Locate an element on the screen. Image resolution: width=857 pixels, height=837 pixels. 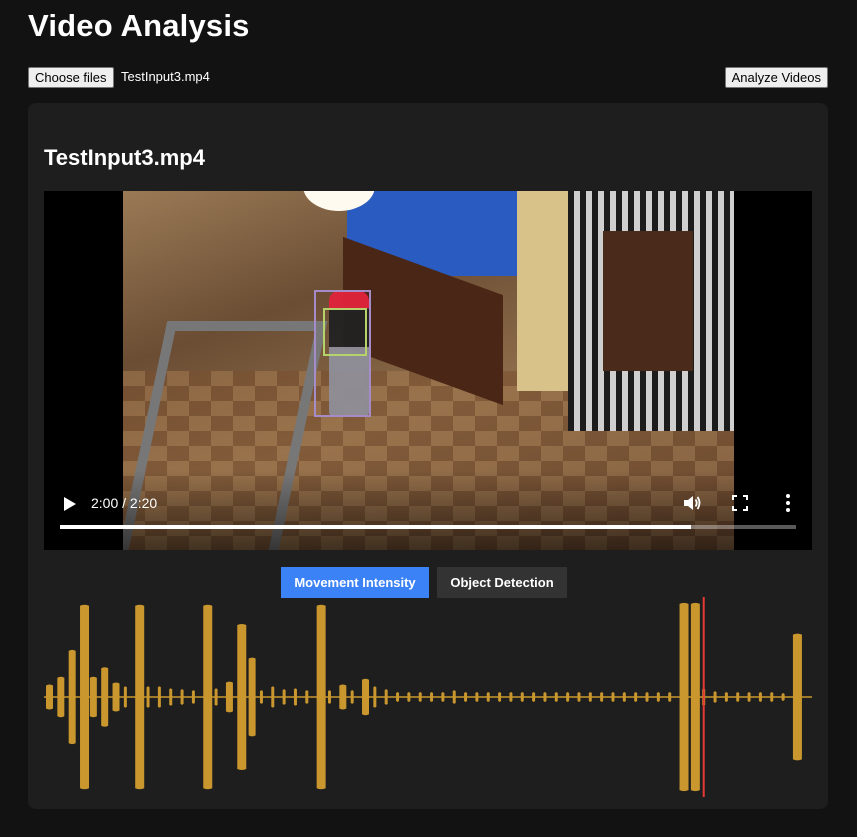
volume-icon is located at coordinates (692, 503).